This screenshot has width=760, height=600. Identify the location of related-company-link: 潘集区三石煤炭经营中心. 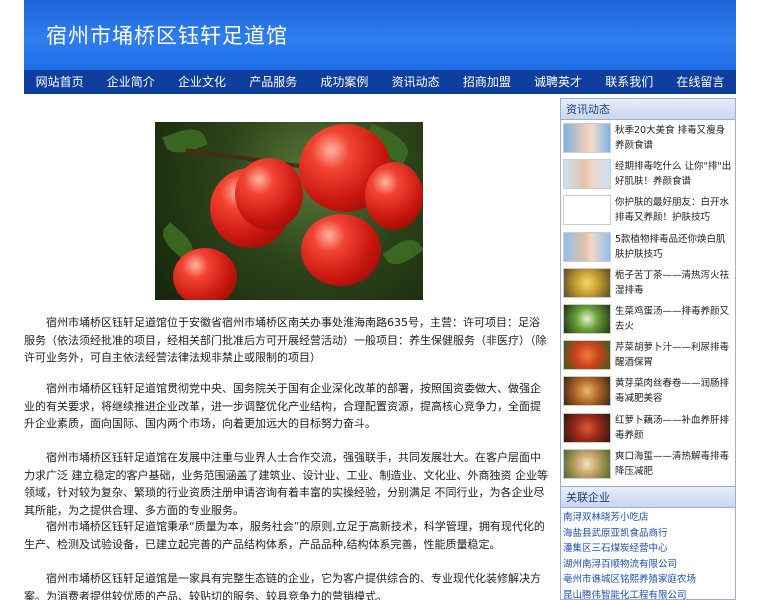
(648, 549).